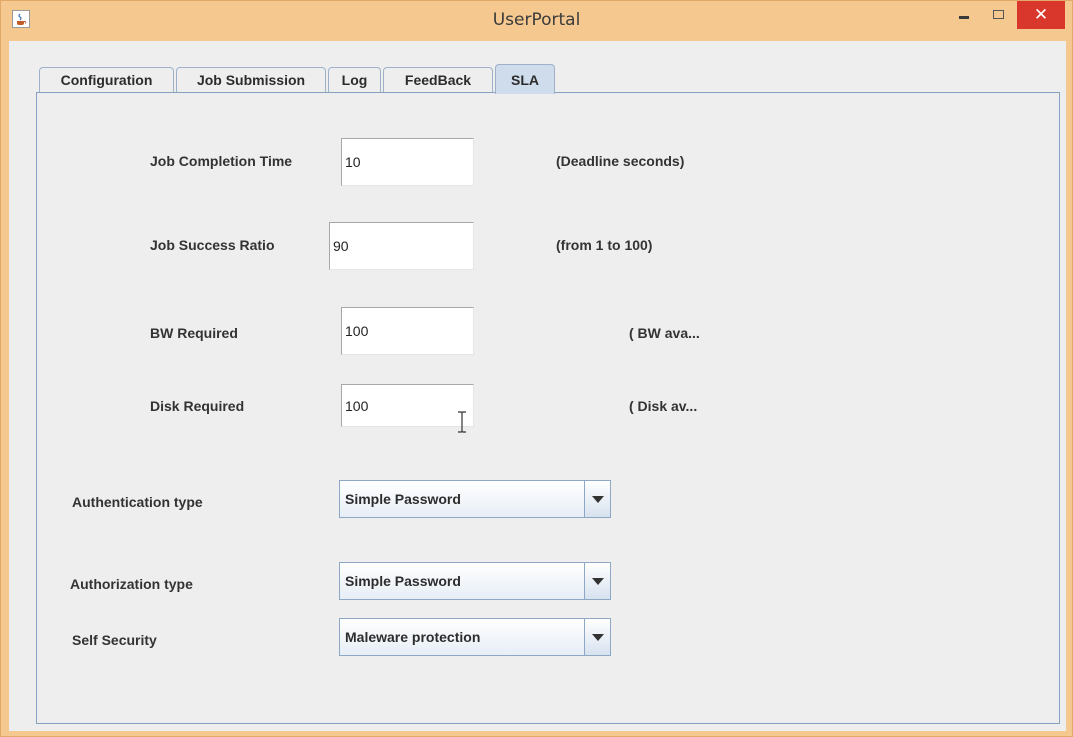 Image resolution: width=1073 pixels, height=737 pixels. I want to click on authorization-type-value: Simple Password, so click(403, 581).